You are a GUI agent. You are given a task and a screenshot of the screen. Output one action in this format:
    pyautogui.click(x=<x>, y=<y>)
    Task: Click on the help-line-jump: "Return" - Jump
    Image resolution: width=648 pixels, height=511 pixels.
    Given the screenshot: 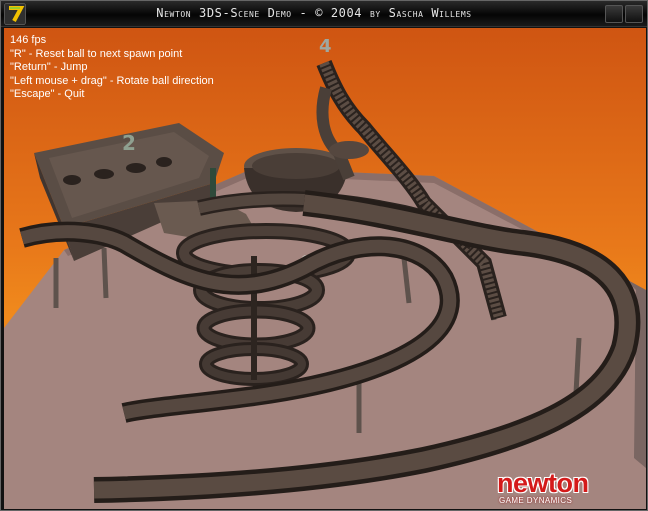 What is the action you would take?
    pyautogui.click(x=49, y=67)
    